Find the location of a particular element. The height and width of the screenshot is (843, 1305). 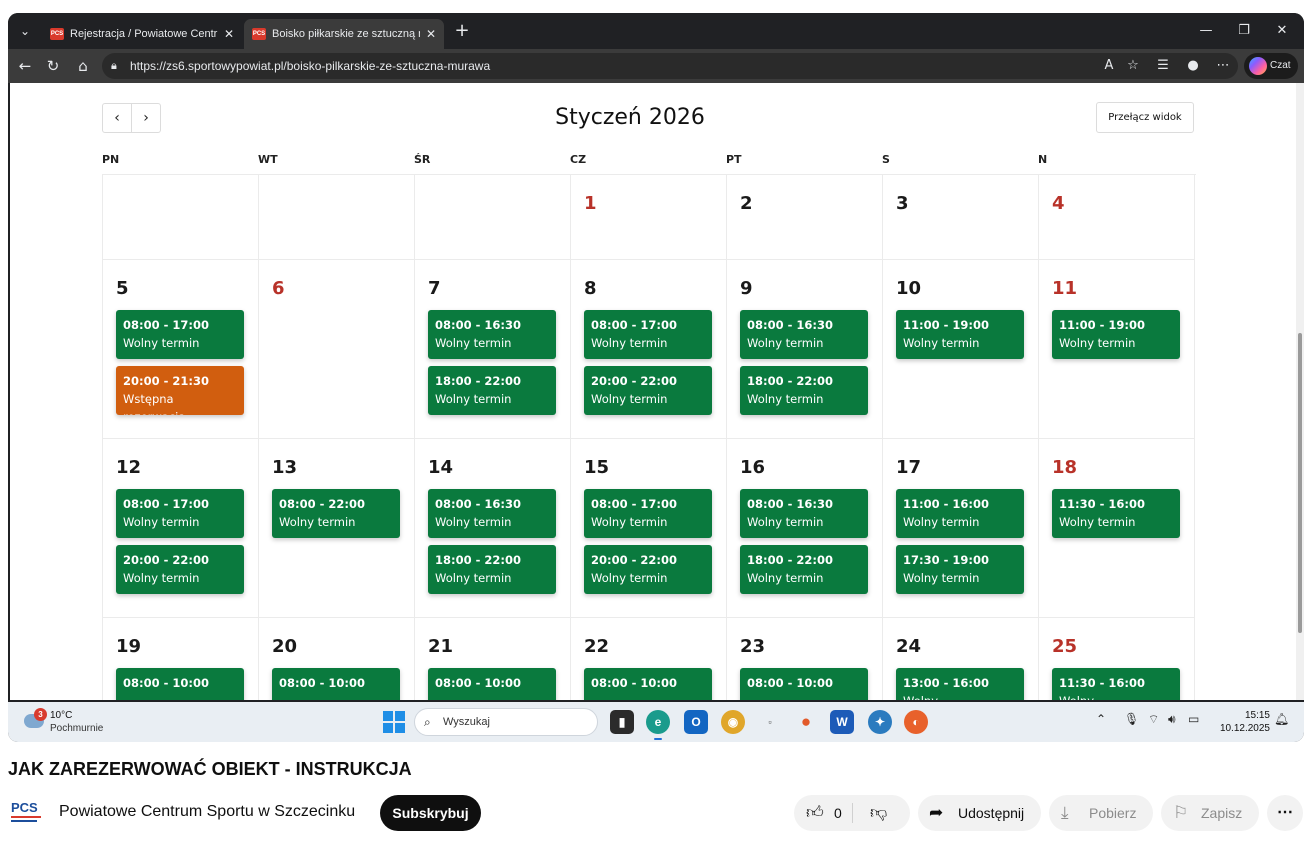

tab-actions-chevron-icon: ⌄ is located at coordinates (25, 31).